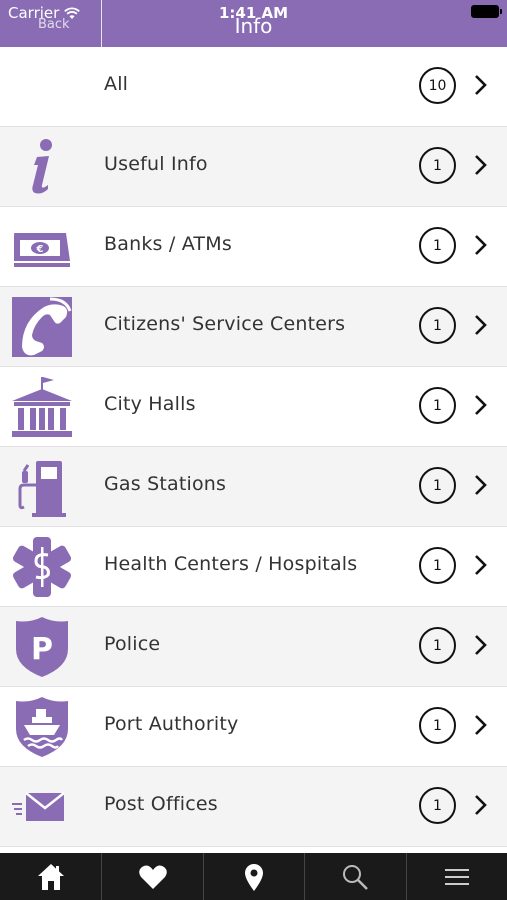 The image size is (507, 900). I want to click on search-icon, so click(356, 877).